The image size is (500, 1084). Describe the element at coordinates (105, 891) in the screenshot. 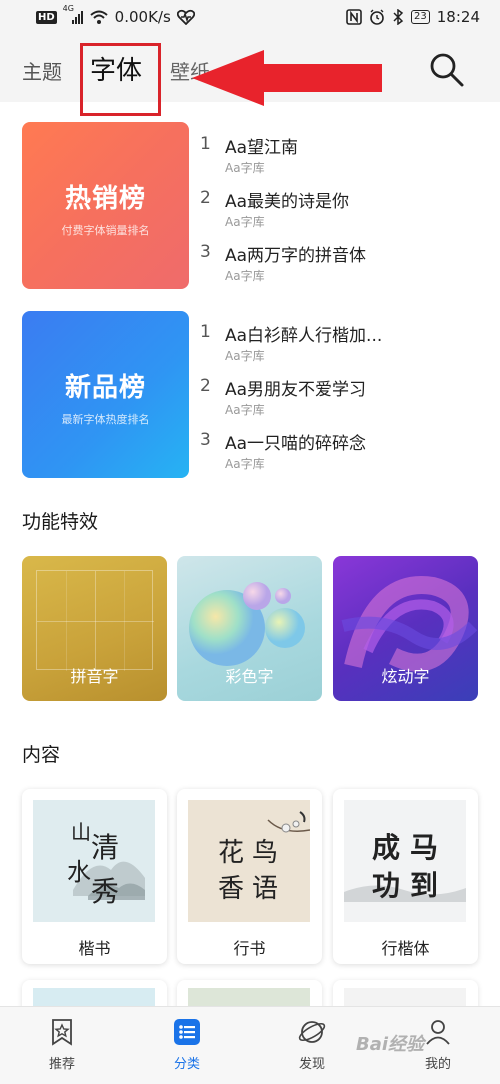

I see `calligraphy-char: 秀` at that location.